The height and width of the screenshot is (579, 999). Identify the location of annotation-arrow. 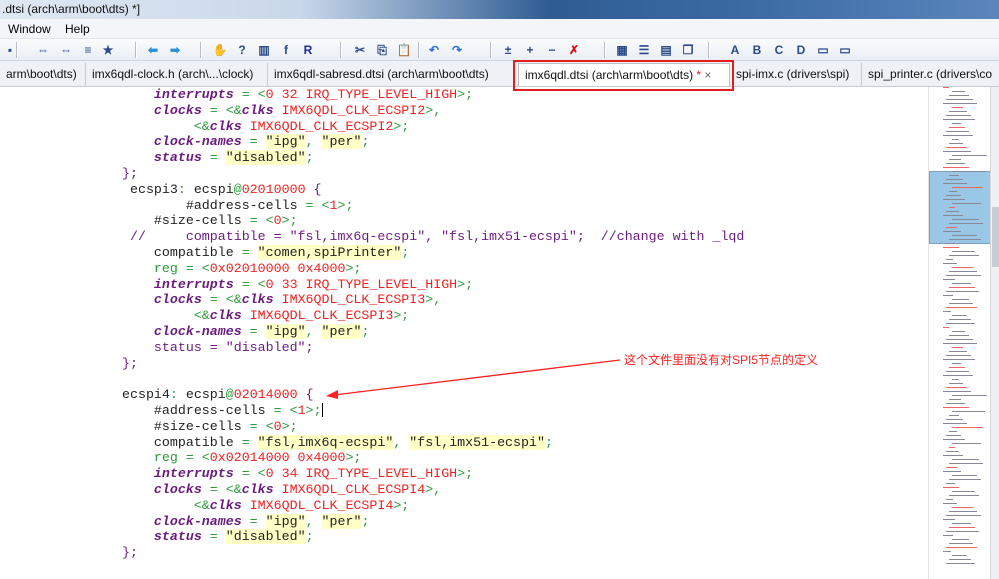
(473, 379).